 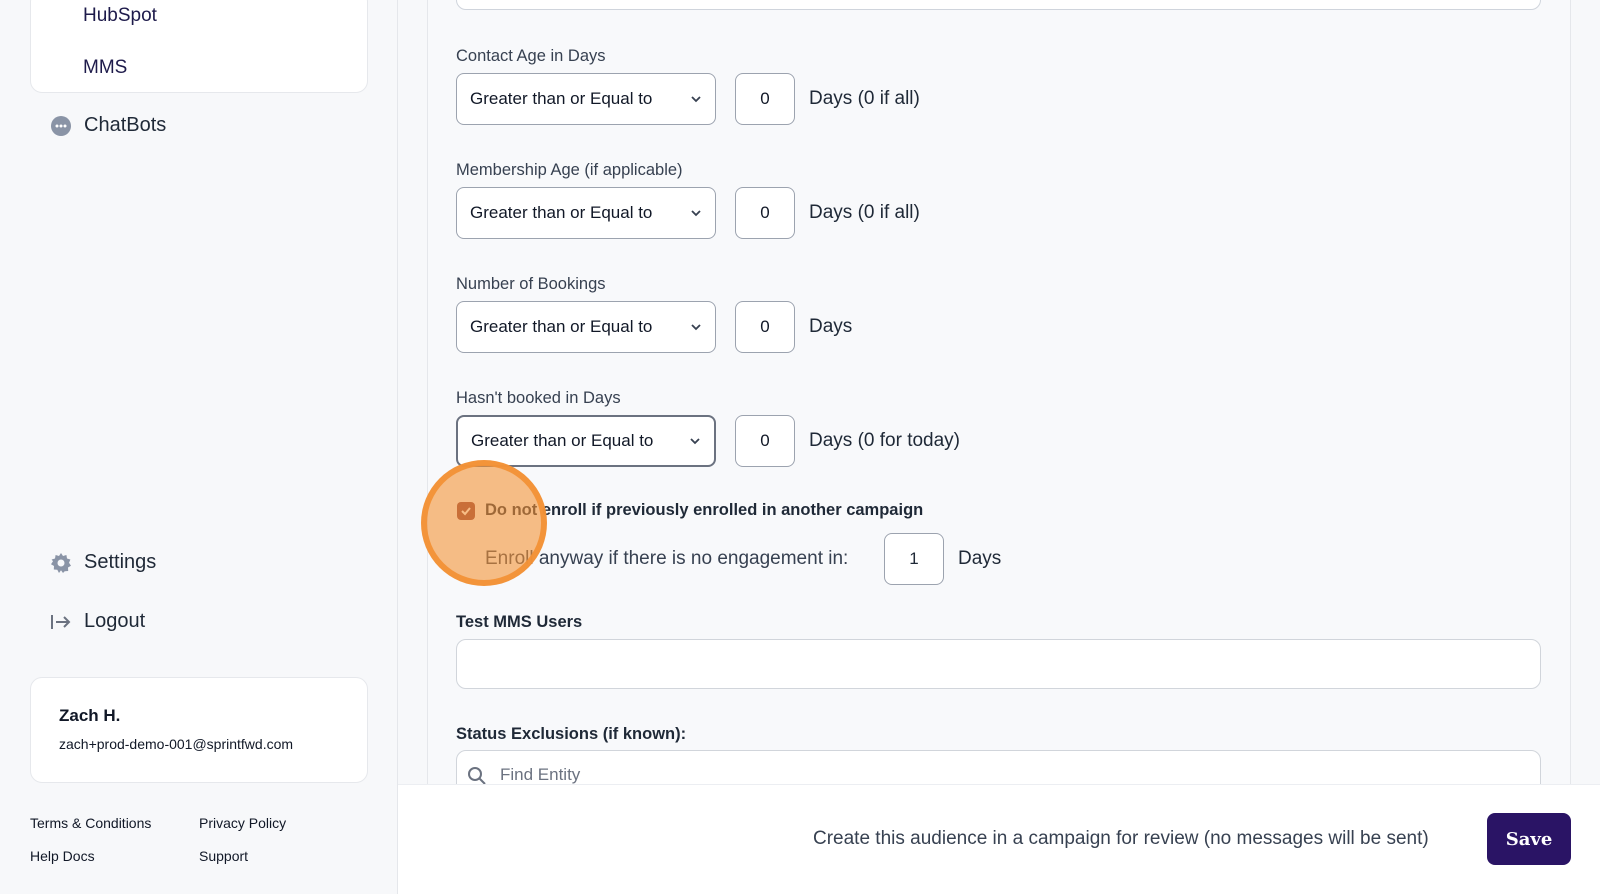 I want to click on sidebar-item-label: ChatBots, so click(x=125, y=125).